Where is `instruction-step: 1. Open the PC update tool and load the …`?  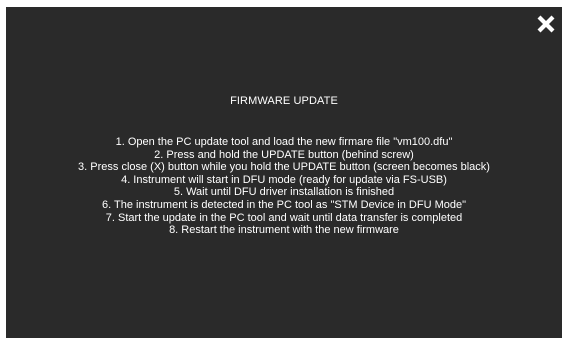 instruction-step: 1. Open the PC update tool and load the … is located at coordinates (284, 142).